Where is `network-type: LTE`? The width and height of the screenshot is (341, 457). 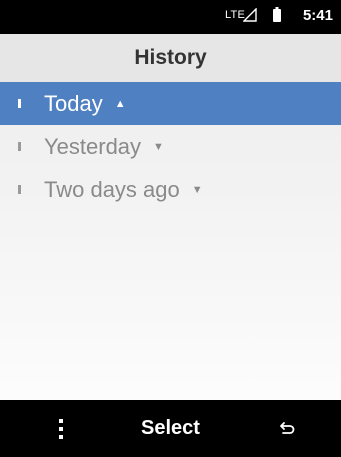 network-type: LTE is located at coordinates (235, 15).